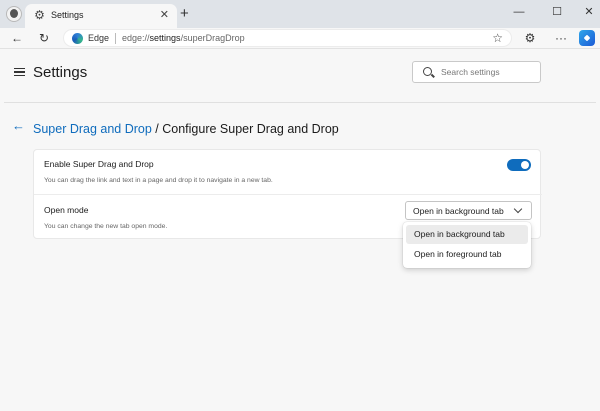  What do you see at coordinates (561, 38) in the screenshot?
I see `more-menu-icon: ···` at bounding box center [561, 38].